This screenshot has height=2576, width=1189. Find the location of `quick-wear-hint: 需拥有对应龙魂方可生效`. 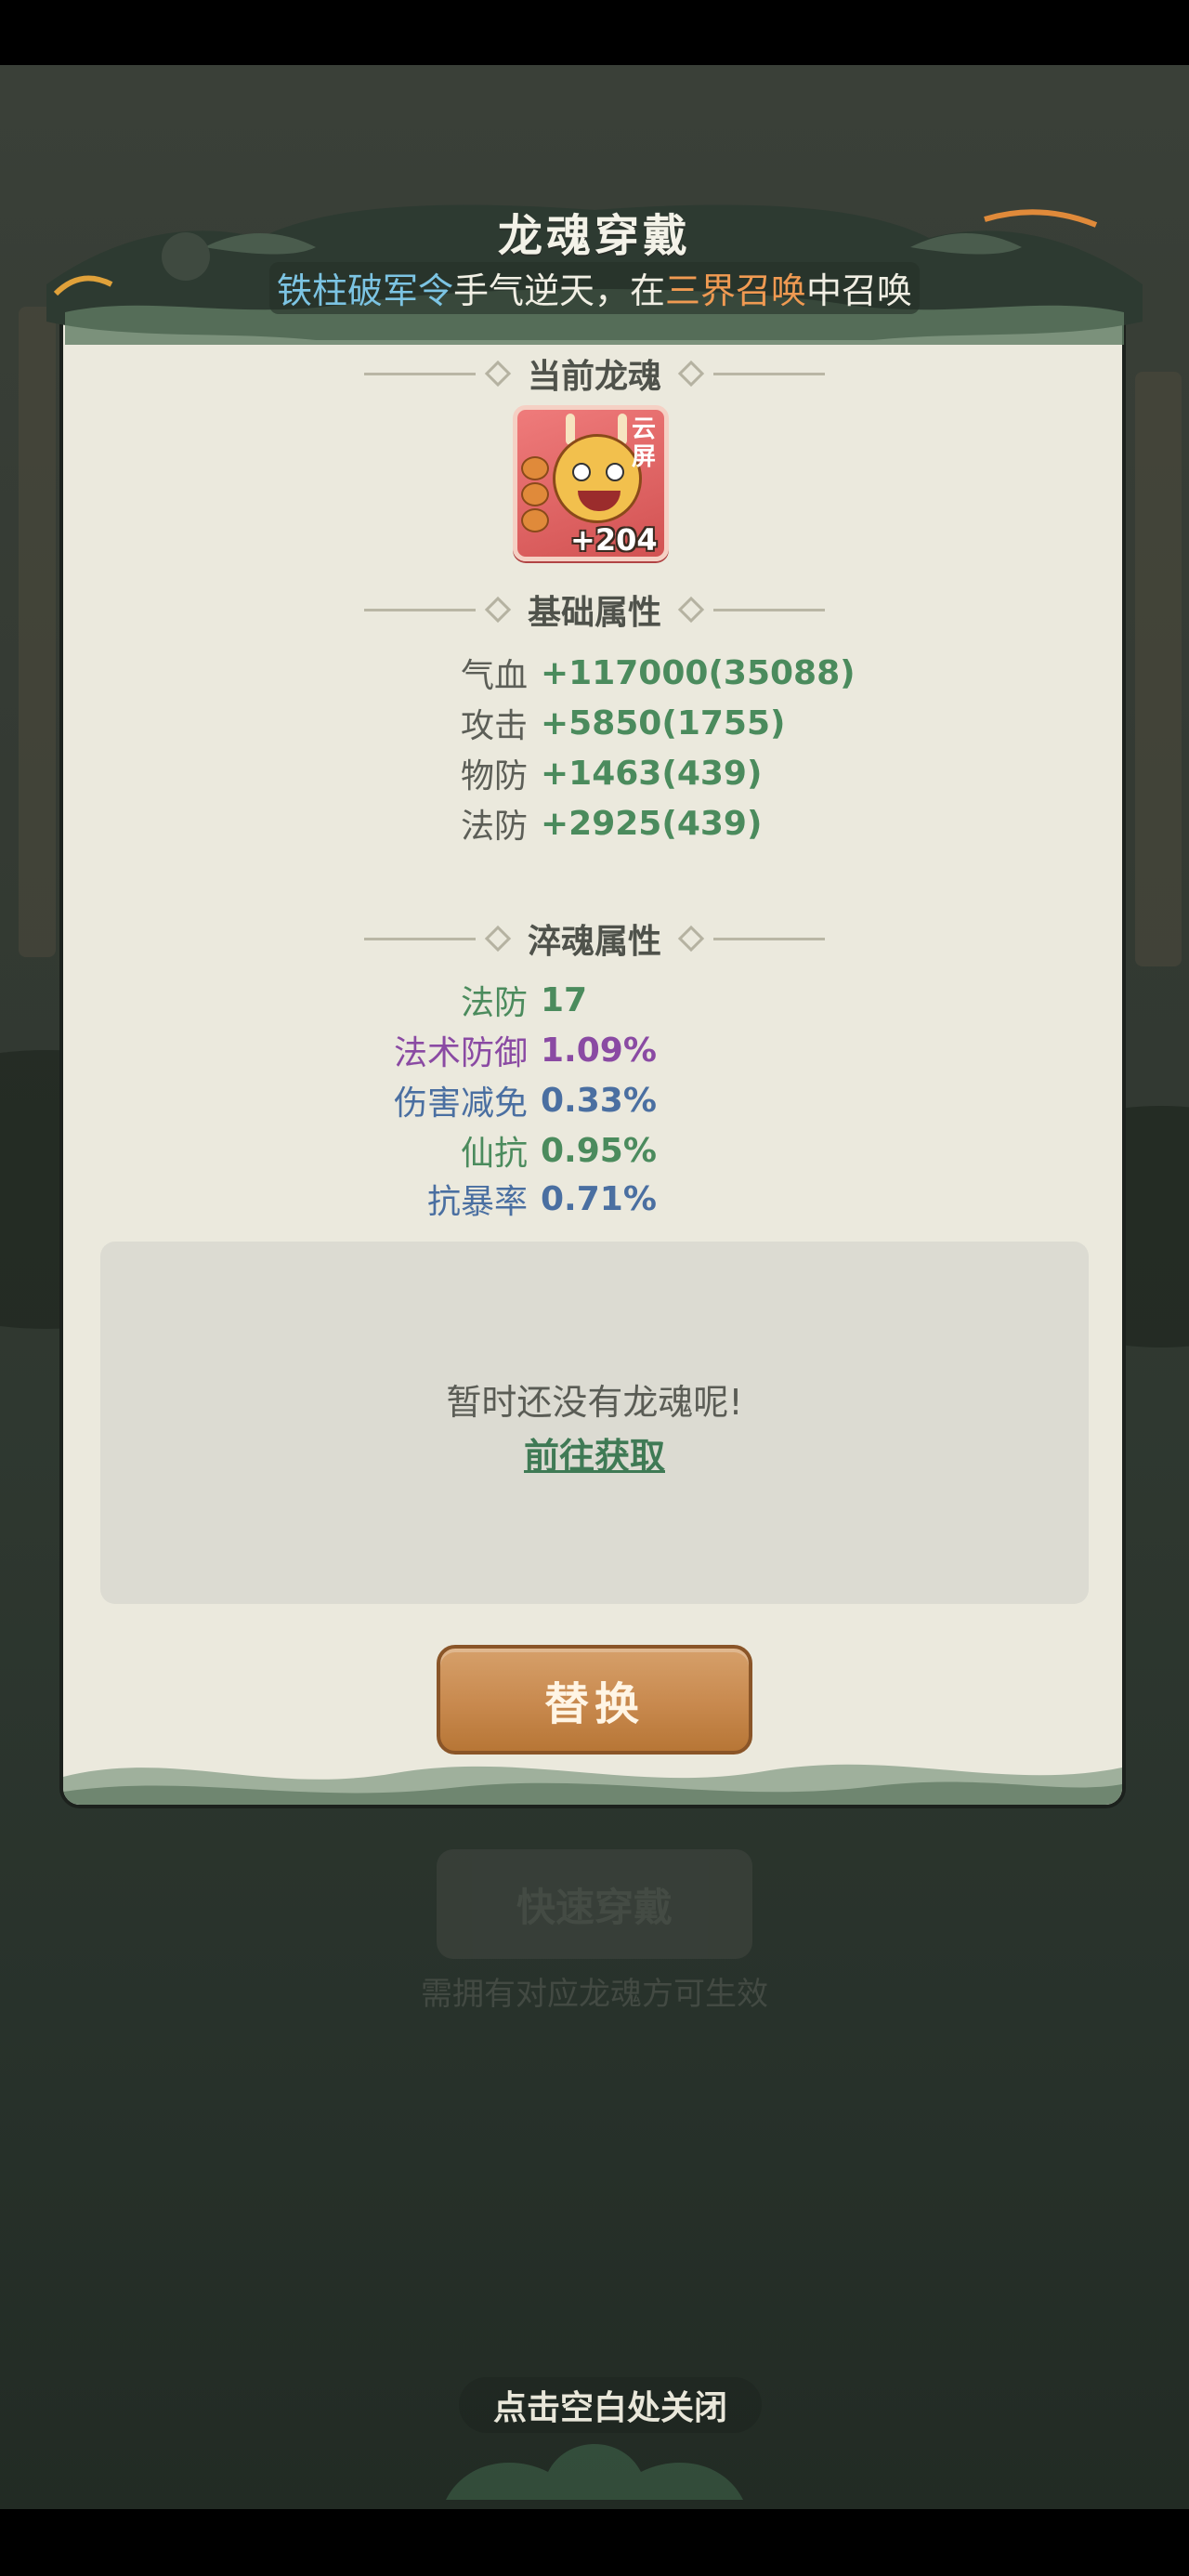

quick-wear-hint: 需拥有对应龙魂方可生效 is located at coordinates (594, 1994).